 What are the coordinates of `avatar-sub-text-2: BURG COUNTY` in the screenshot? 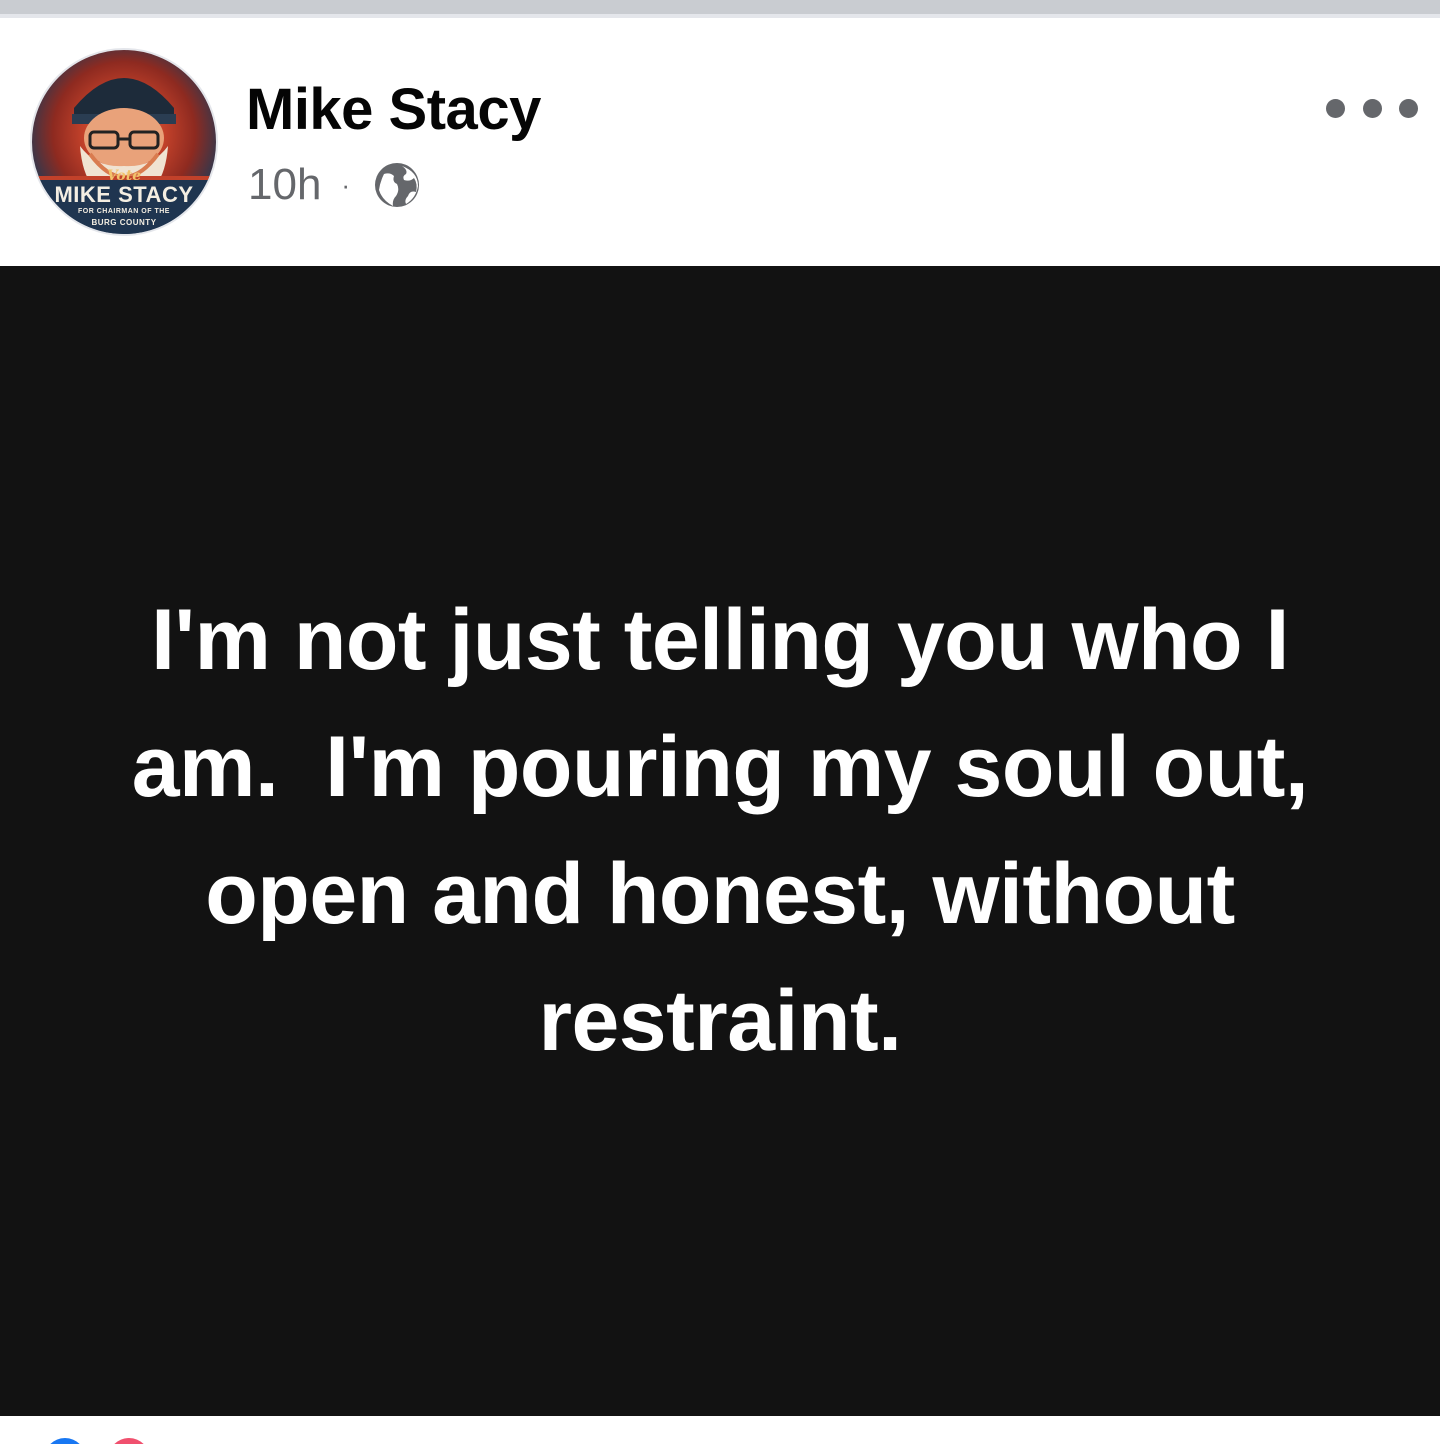 It's located at (124, 222).